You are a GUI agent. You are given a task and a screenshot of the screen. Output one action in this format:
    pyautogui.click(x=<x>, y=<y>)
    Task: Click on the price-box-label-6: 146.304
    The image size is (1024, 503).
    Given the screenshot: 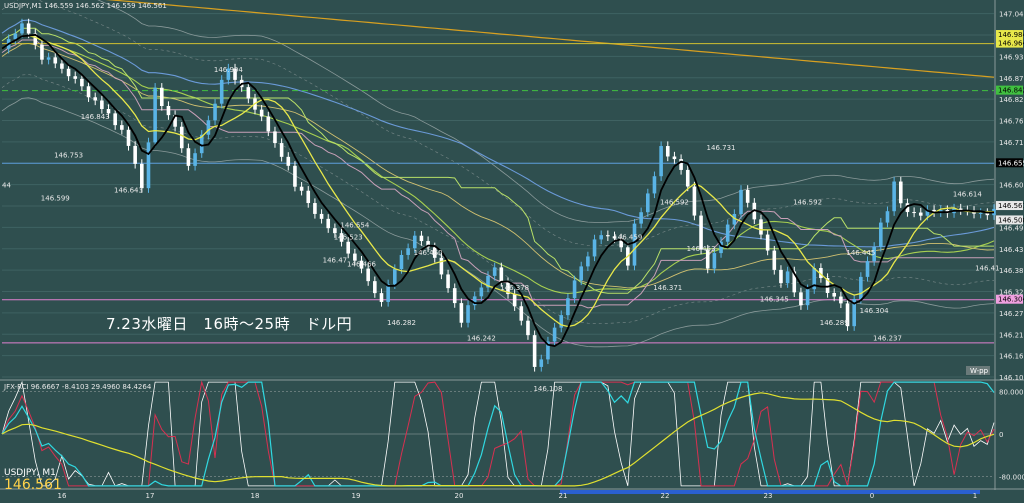 What is the action you would take?
    pyautogui.click(x=1011, y=300)
    